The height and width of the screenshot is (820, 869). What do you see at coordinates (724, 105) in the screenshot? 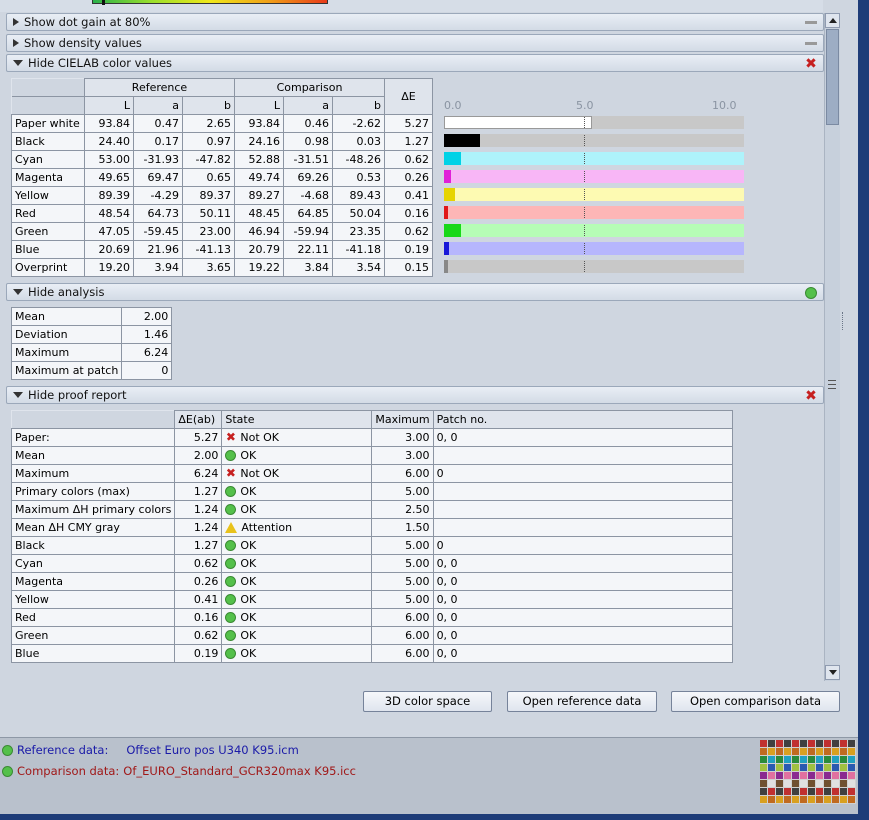
I see `scale-label-max: 10.0` at bounding box center [724, 105].